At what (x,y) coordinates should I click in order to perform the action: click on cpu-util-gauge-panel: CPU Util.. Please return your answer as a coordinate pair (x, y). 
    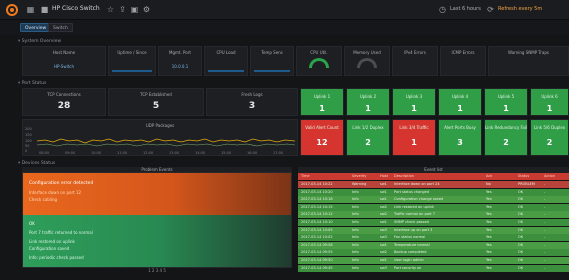
    Looking at the image, I should click on (319, 61).